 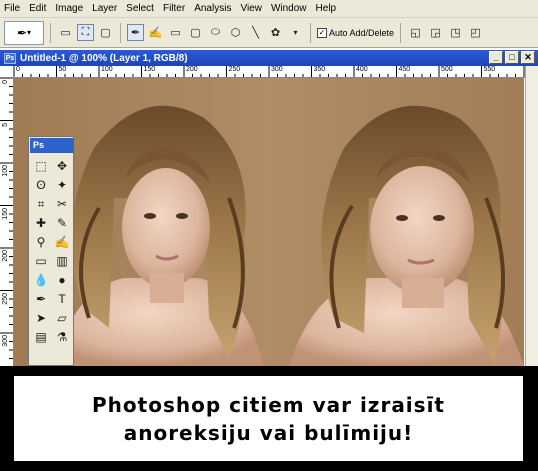 What do you see at coordinates (5, 124) in the screenshot?
I see `ruler-label: 5` at bounding box center [5, 124].